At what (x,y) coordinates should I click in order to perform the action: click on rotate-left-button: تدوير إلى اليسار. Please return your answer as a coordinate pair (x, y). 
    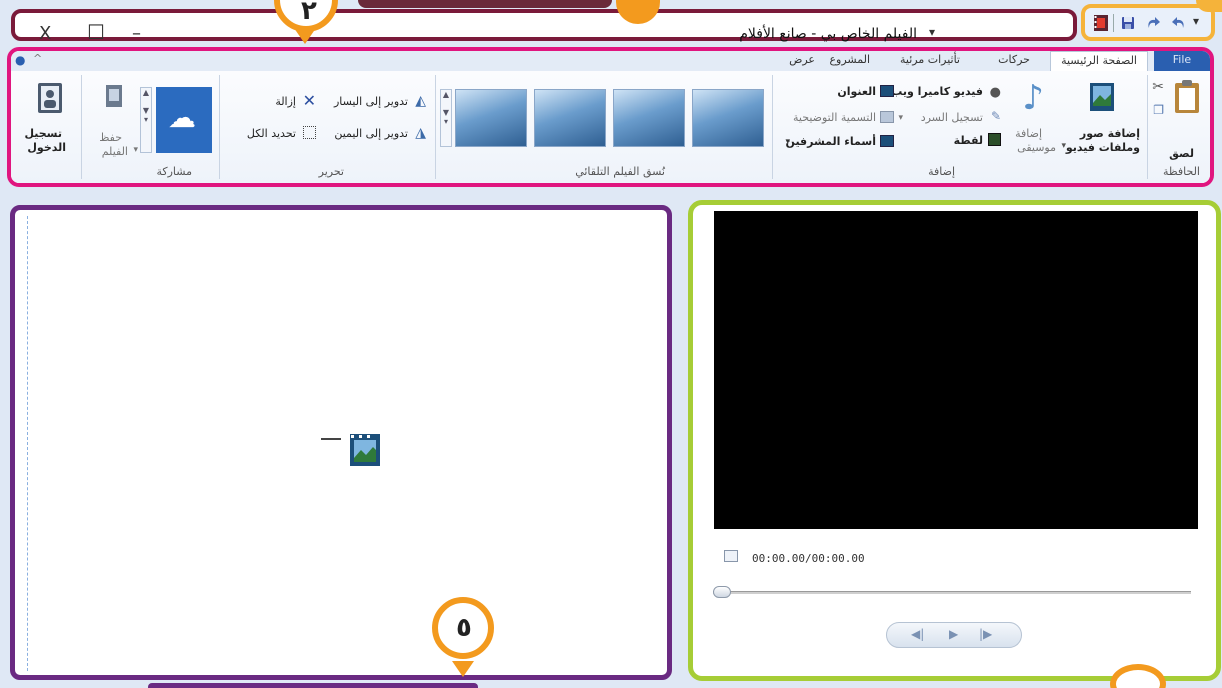
    Looking at the image, I should click on (371, 101).